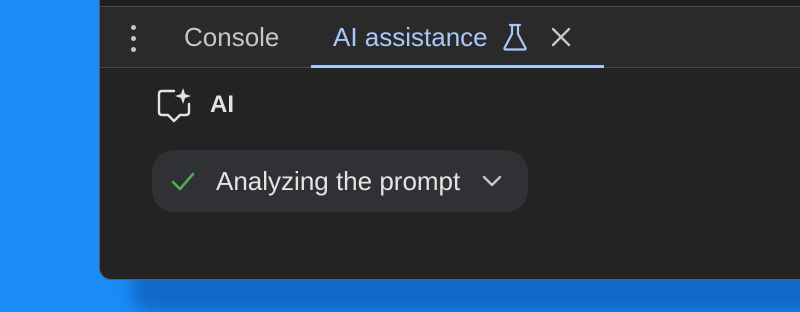 This screenshot has height=312, width=800. What do you see at coordinates (222, 104) in the screenshot?
I see `ai-author-name: AI` at bounding box center [222, 104].